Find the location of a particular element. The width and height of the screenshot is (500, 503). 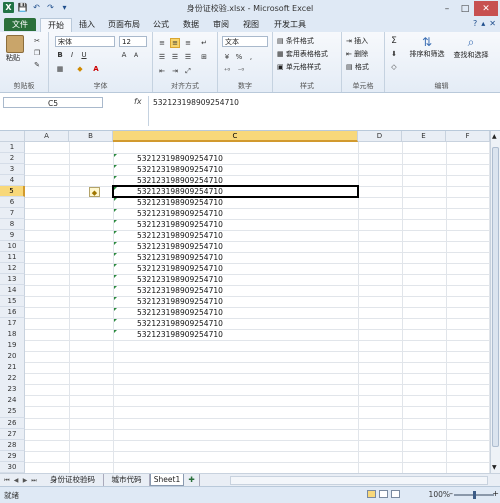

row-header: 22 is located at coordinates (12, 379).